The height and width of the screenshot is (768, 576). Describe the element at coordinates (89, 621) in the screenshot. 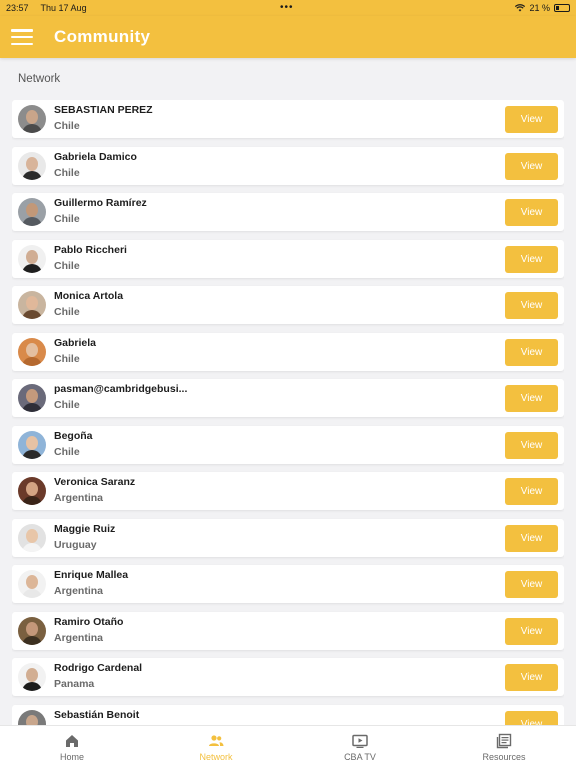

I see `member-name: Ramiro Otaño` at that location.